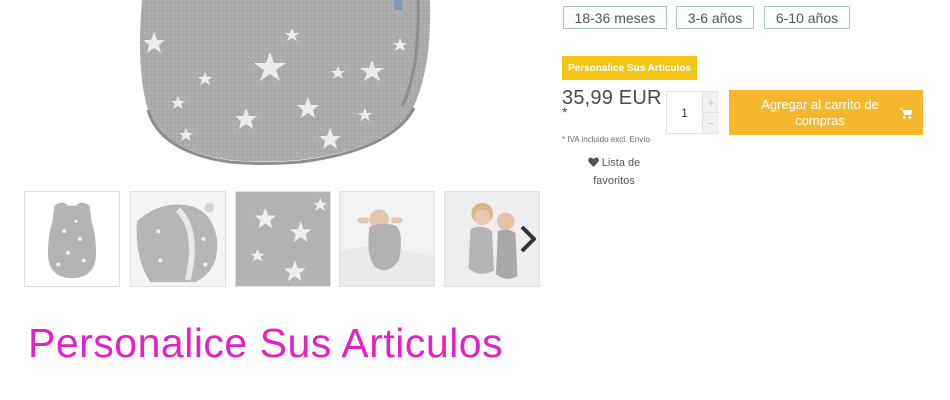 The width and height of the screenshot is (950, 400). Describe the element at coordinates (807, 17) in the screenshot. I see `size-option-6-10: 6-10 años` at that location.